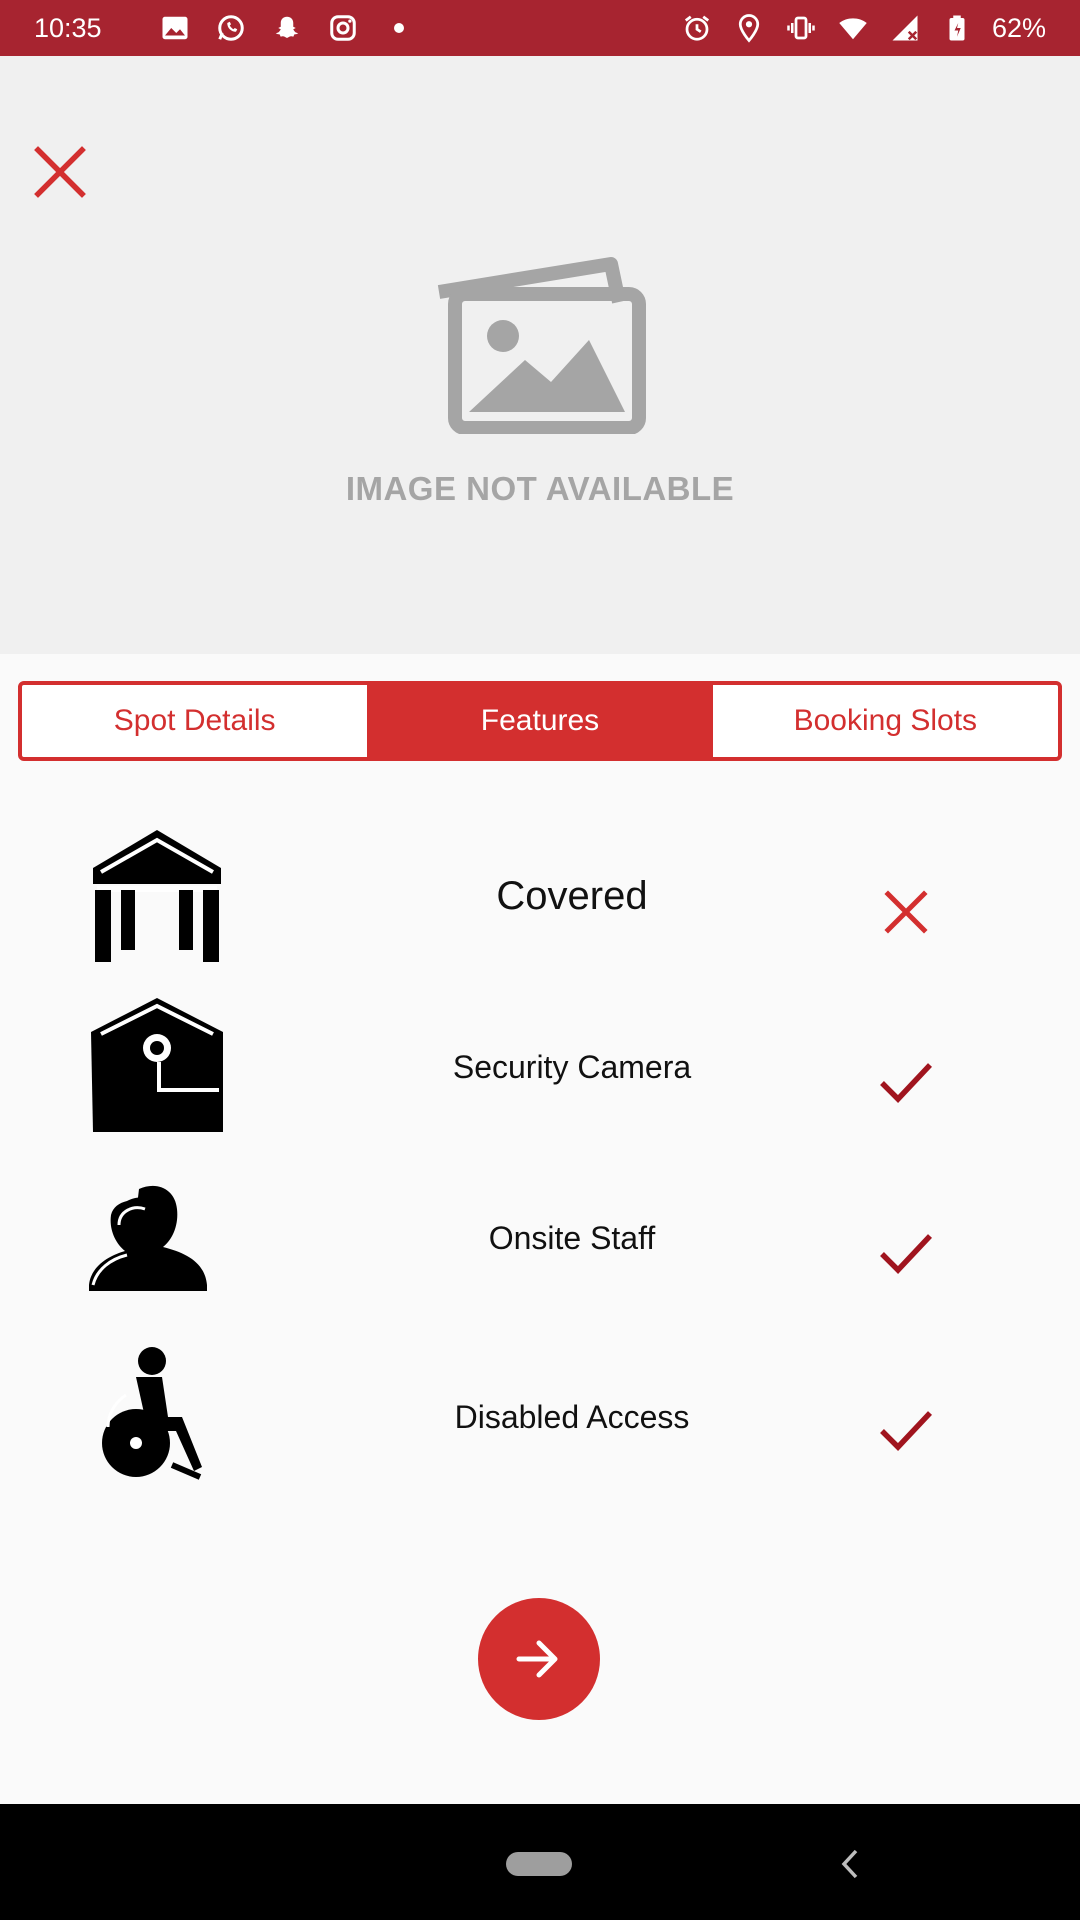 The width and height of the screenshot is (1080, 1920). I want to click on alarm-icon, so click(697, 28).